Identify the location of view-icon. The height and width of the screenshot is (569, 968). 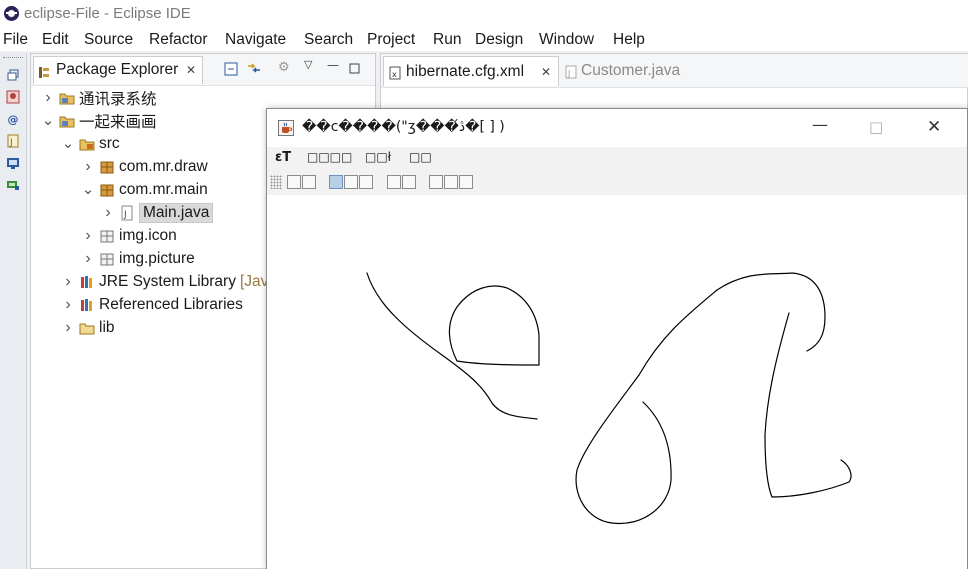
(13, 97).